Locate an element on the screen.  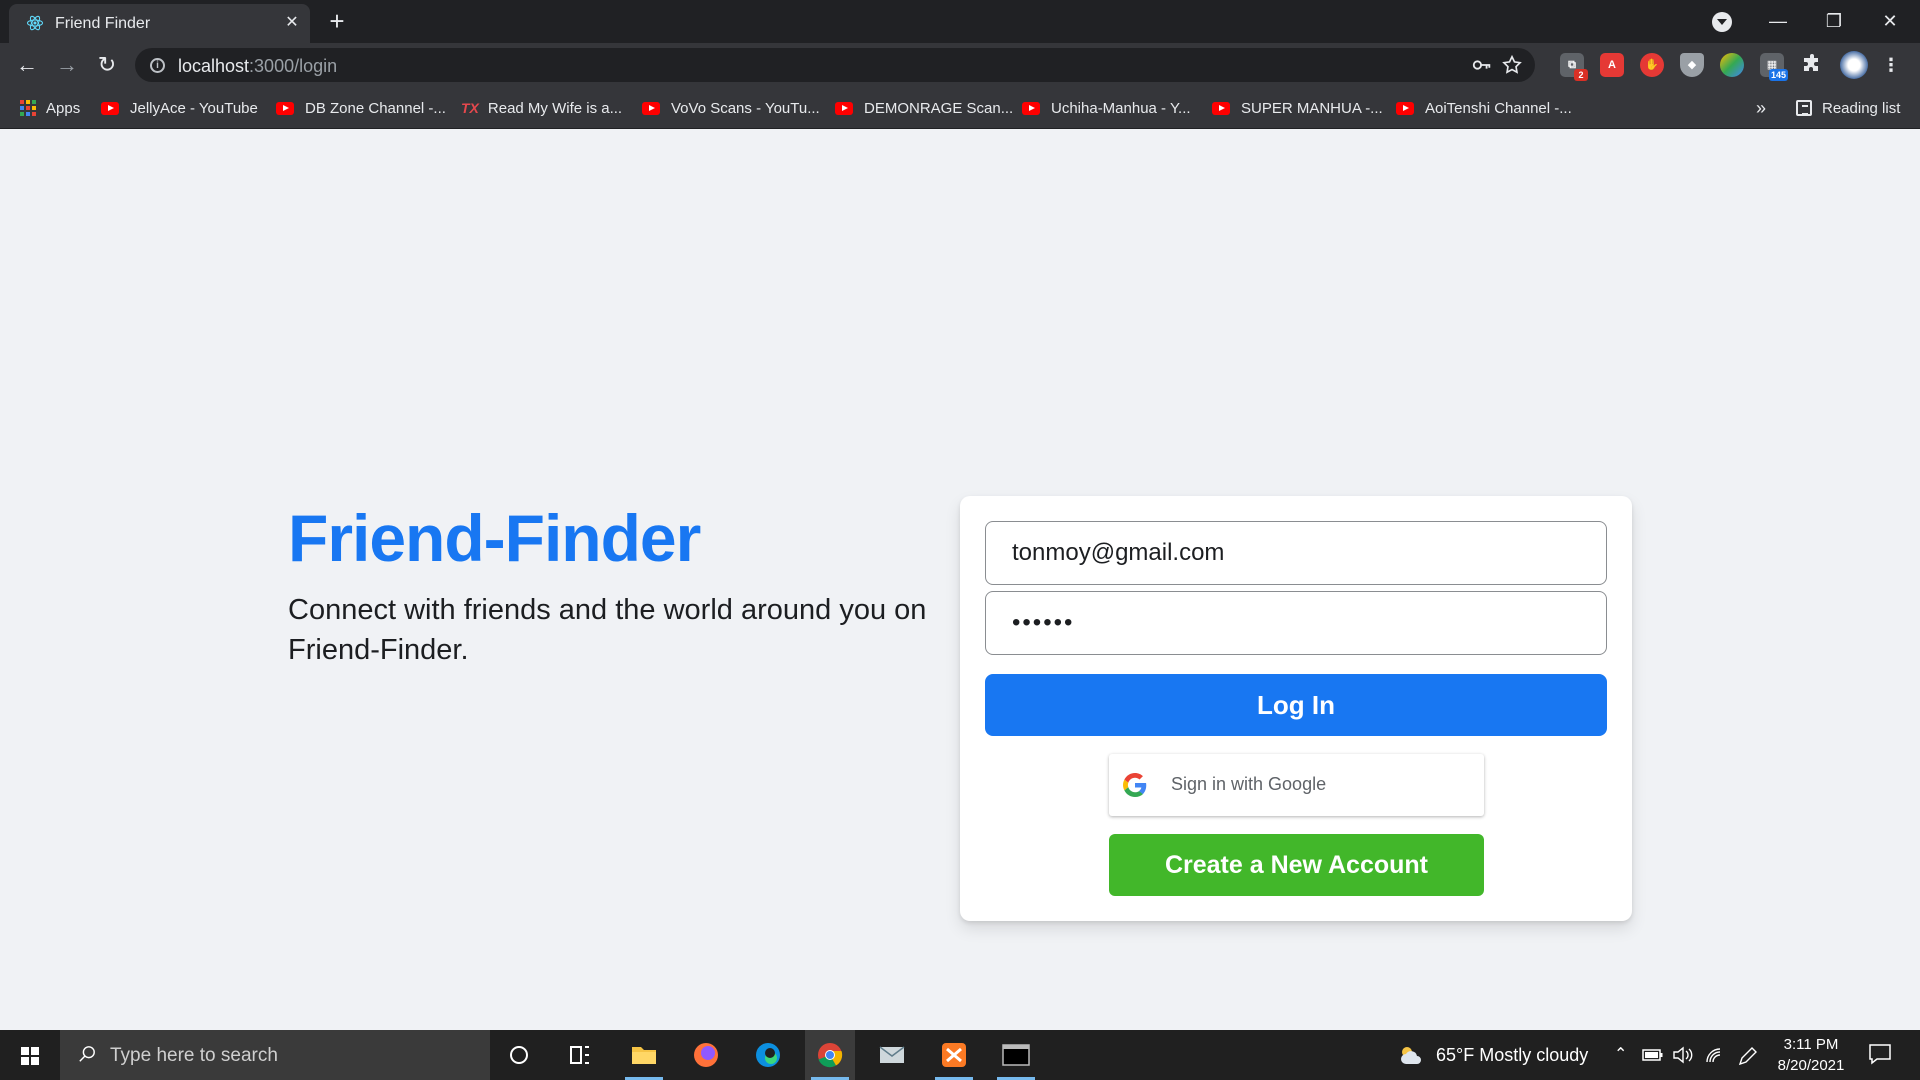
reload-button: ↻ is located at coordinates (107, 65).